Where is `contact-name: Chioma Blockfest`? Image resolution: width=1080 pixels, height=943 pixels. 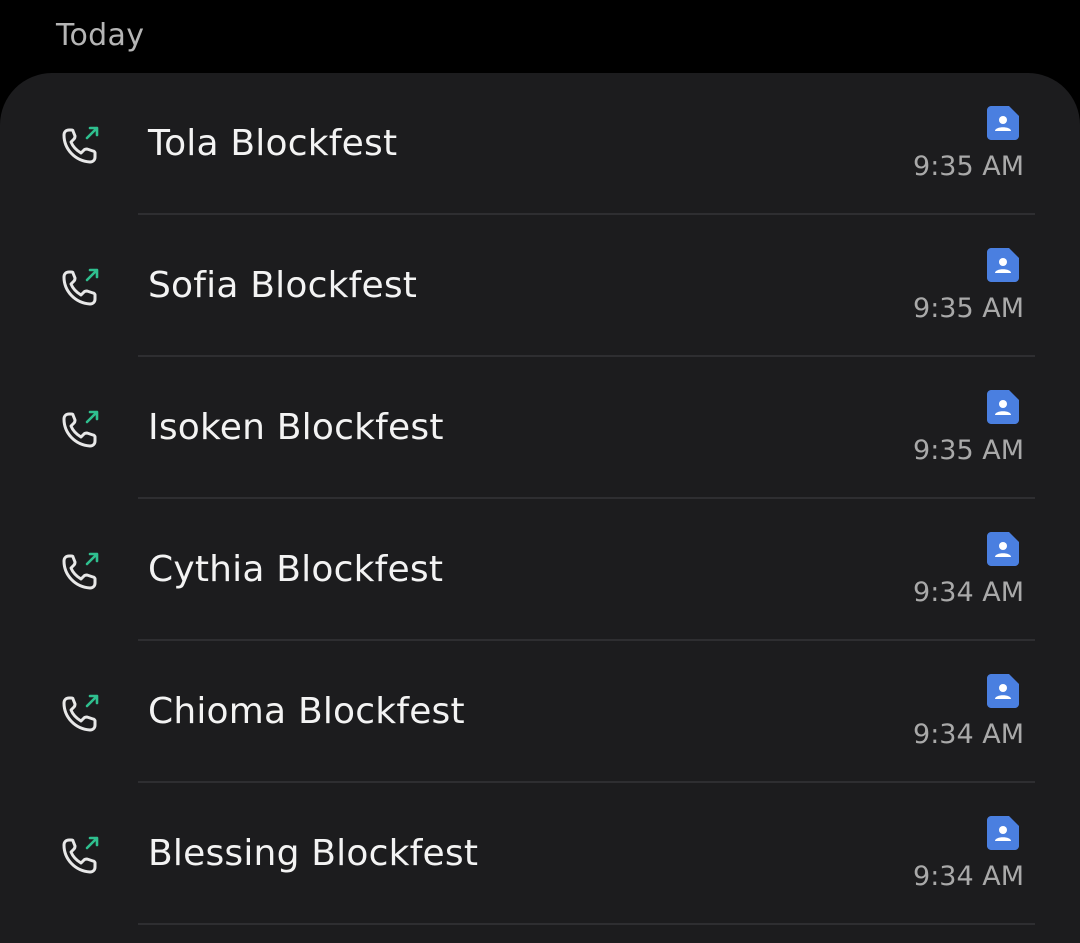 contact-name: Chioma Blockfest is located at coordinates (306, 711).